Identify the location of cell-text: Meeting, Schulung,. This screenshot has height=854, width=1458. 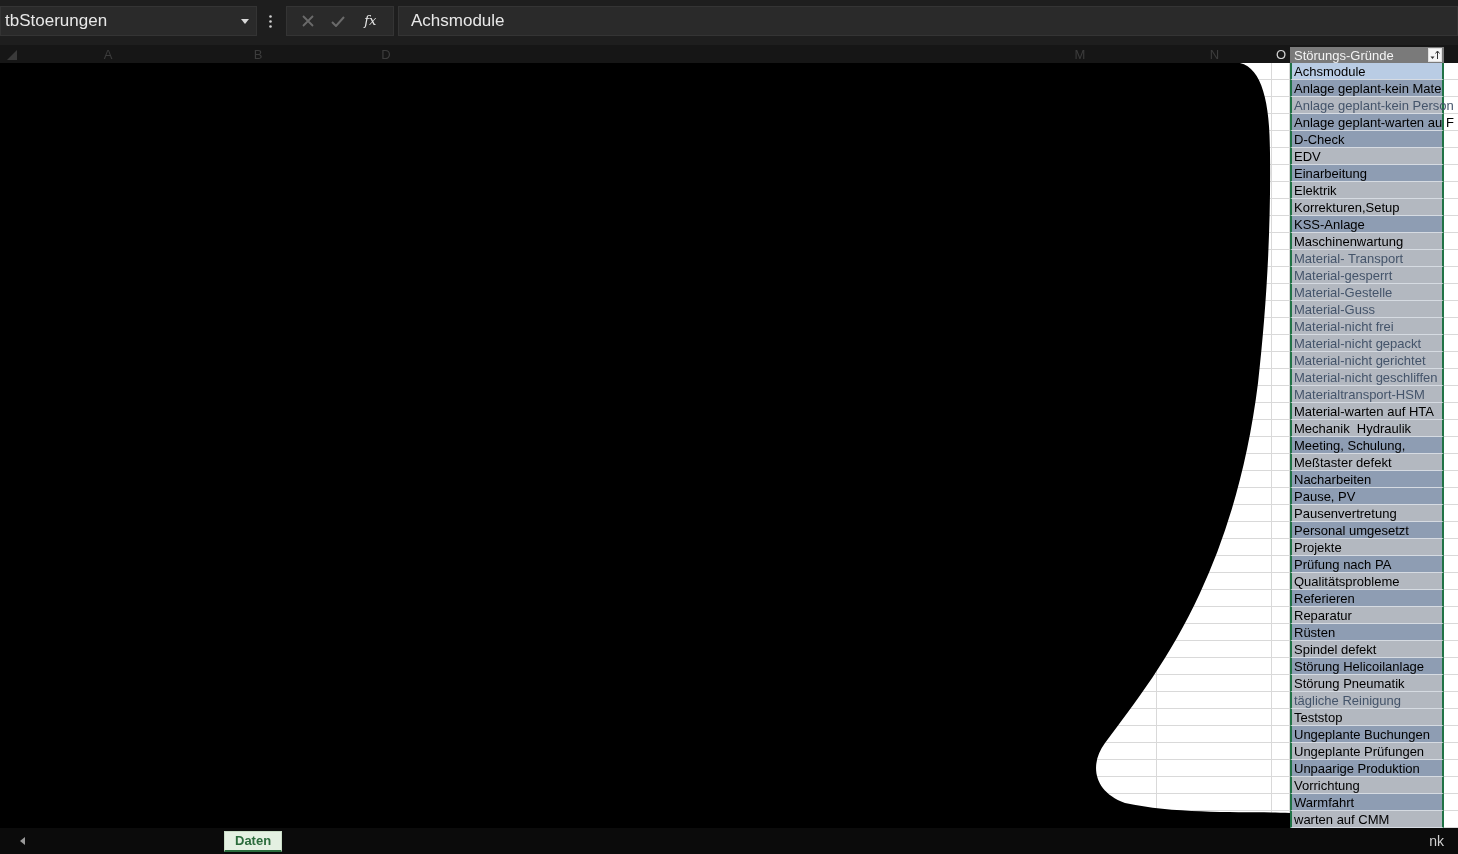
(1350, 445).